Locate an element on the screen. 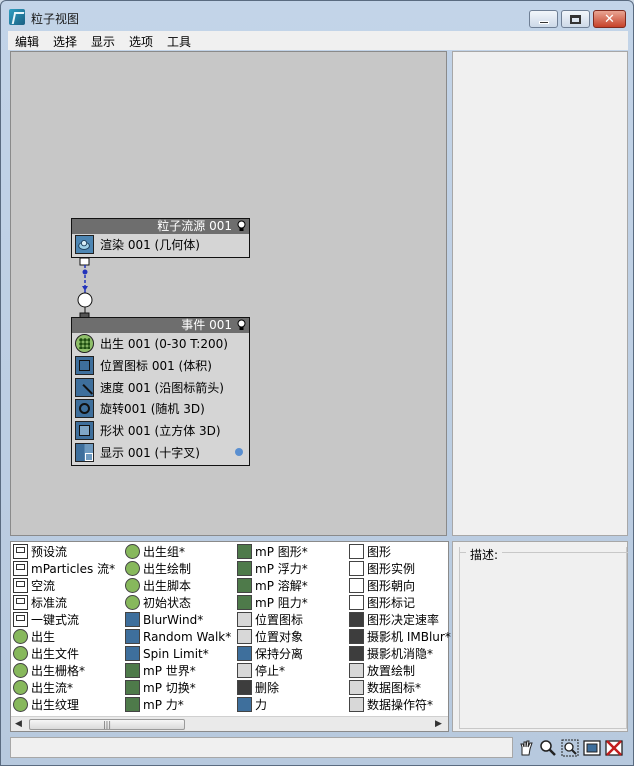 The height and width of the screenshot is (766, 634). depot-item: mP 溶解* is located at coordinates (272, 585).